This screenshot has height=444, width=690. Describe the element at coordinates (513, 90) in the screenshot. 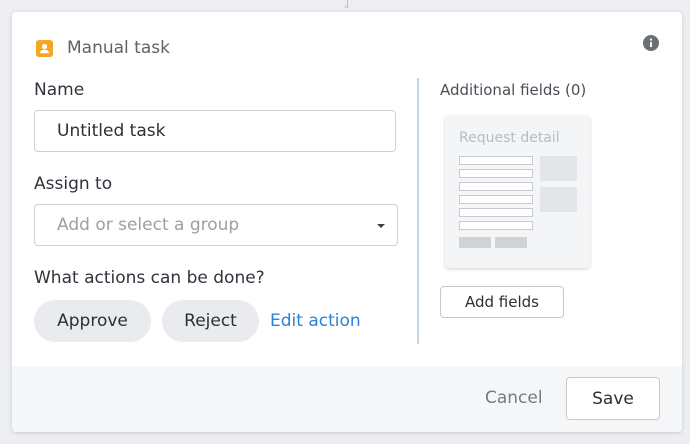

I see `additional-fields-label: Additional fields (0)` at that location.